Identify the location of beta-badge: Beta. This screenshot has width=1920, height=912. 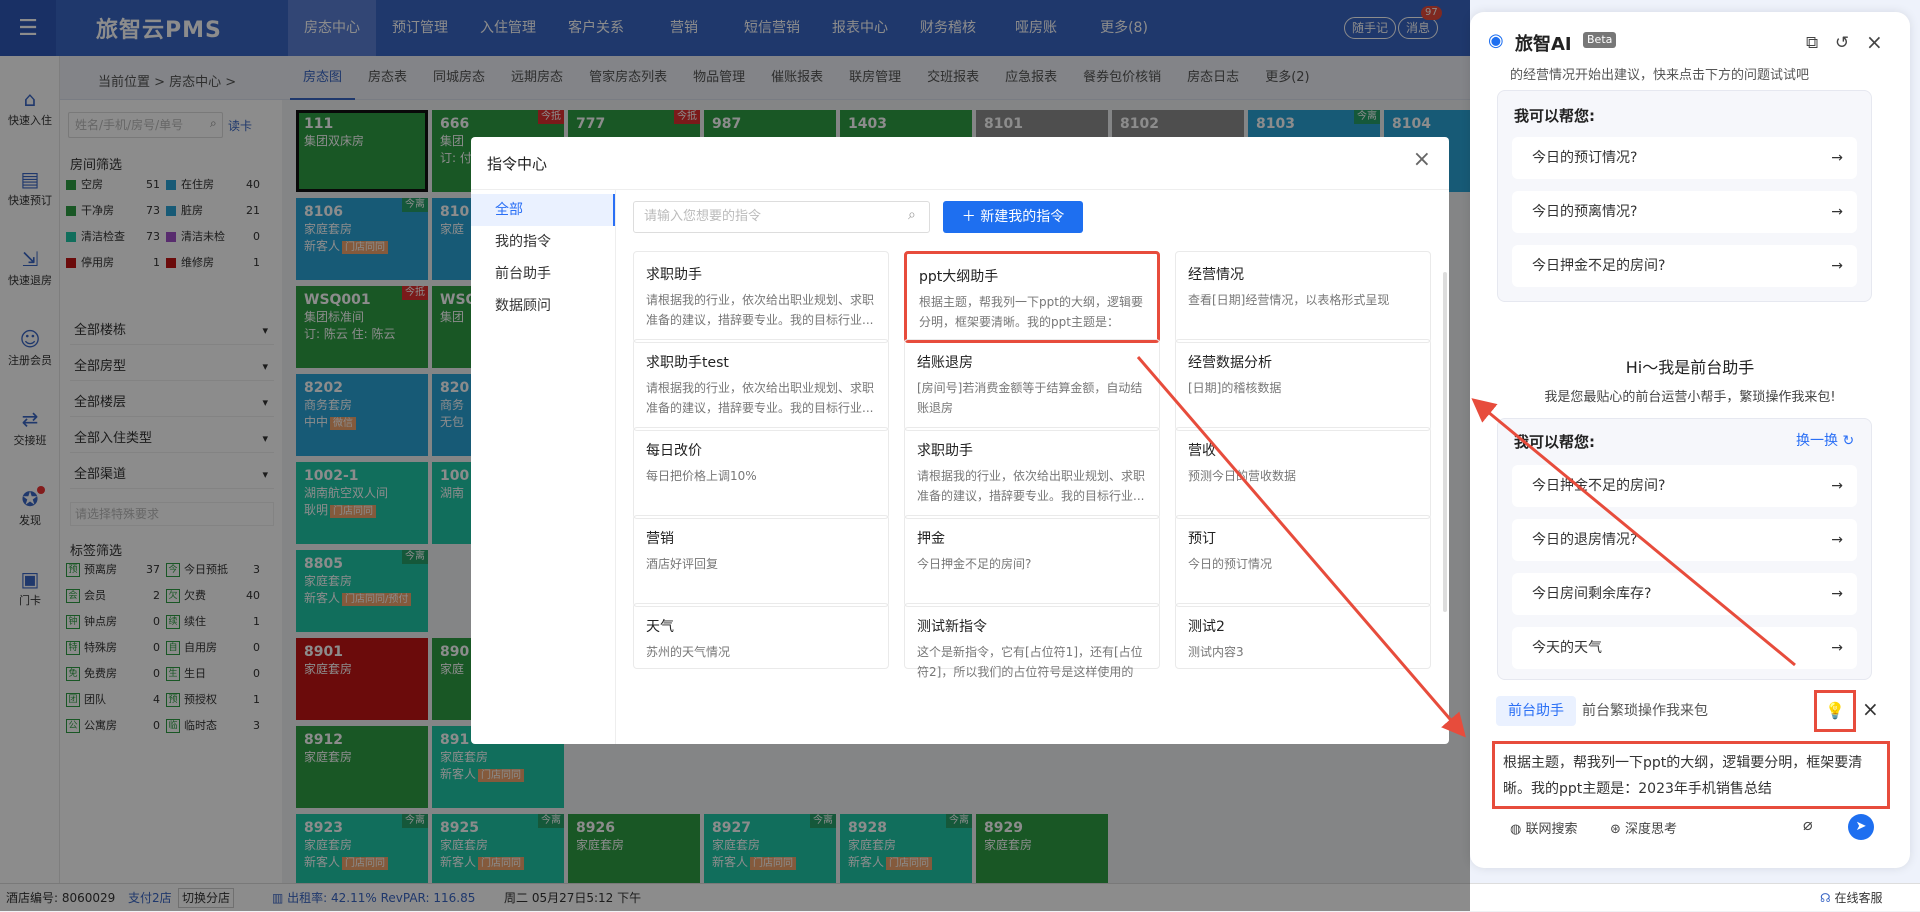
(1600, 40).